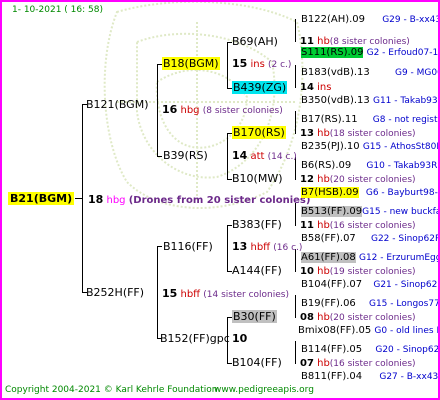  Describe the element at coordinates (307, 87) in the screenshot. I see `gen3-count-2: 14` at that location.